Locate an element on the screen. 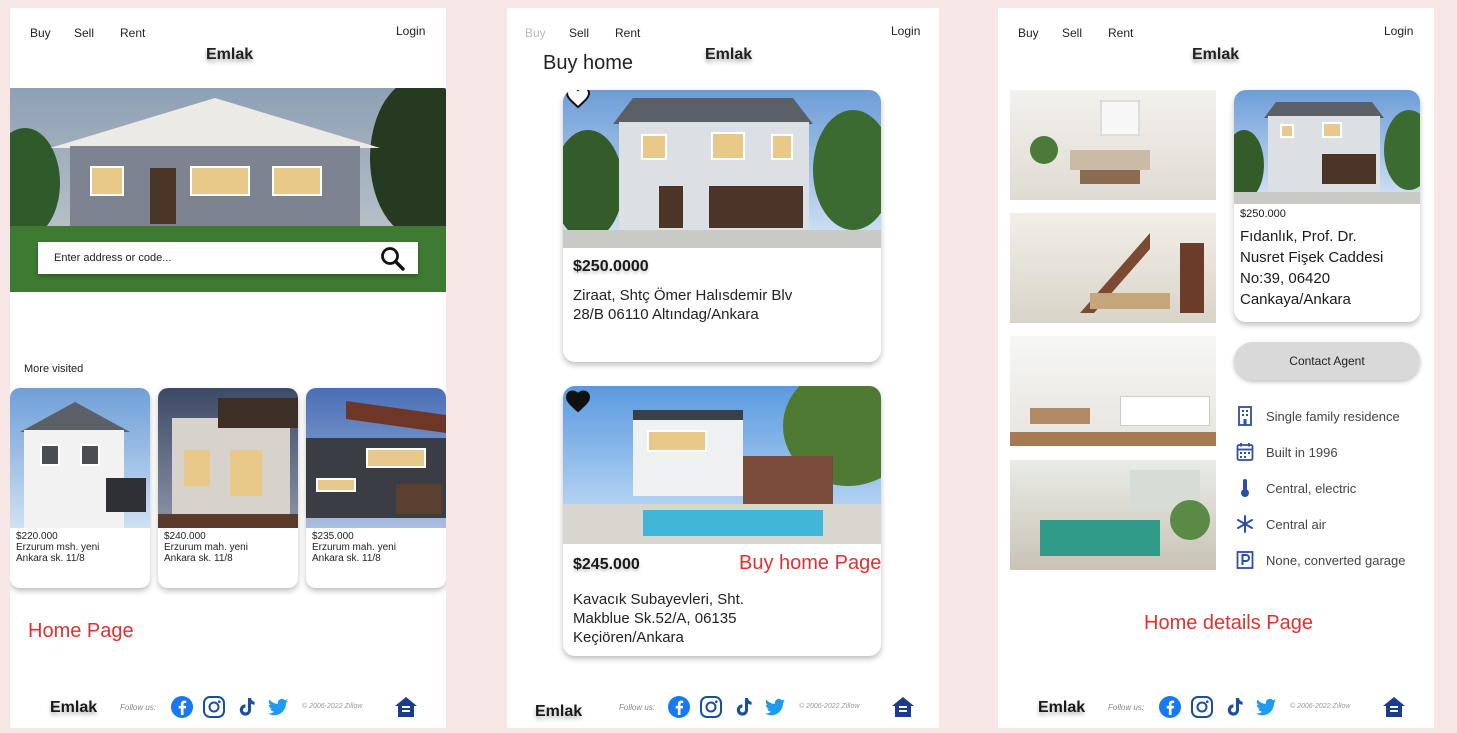 This screenshot has width=1457, height=733. parking-icon is located at coordinates (1245, 560).